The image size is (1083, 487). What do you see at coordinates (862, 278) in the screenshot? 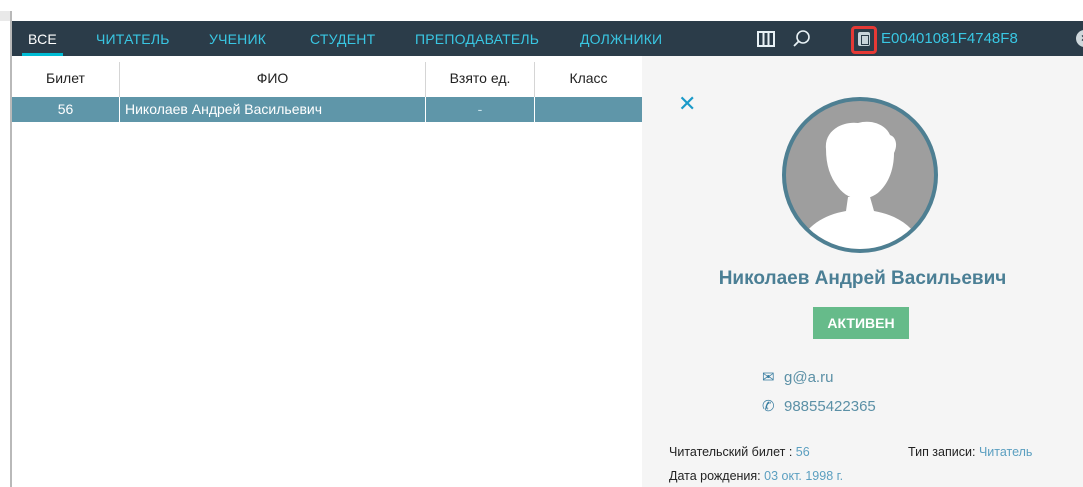
I see `profile-name: Николаев Андрей Васильевич` at bounding box center [862, 278].